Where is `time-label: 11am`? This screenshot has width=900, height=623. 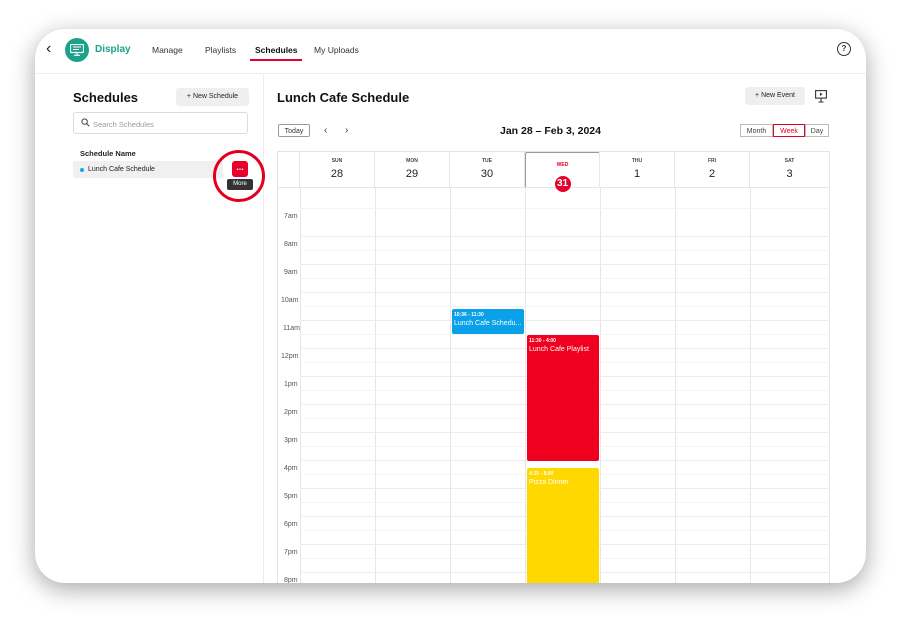 time-label: 11am is located at coordinates (291, 328).